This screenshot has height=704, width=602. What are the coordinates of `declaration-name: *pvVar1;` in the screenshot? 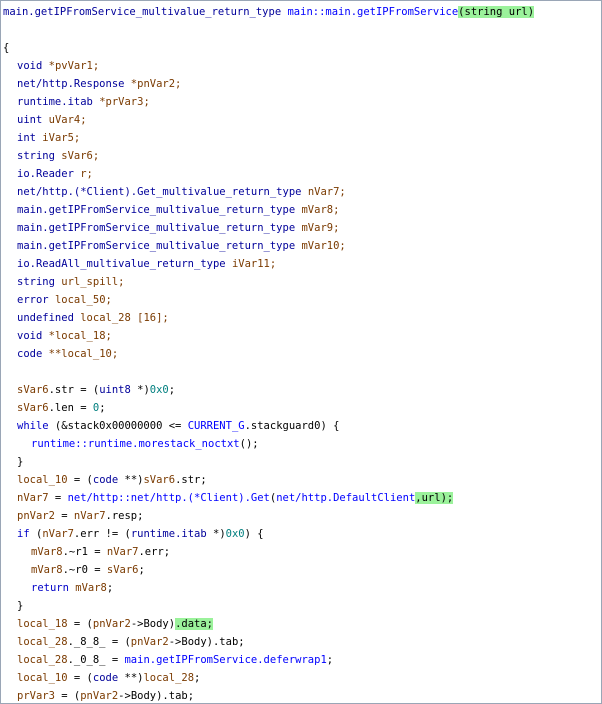 It's located at (74, 66).